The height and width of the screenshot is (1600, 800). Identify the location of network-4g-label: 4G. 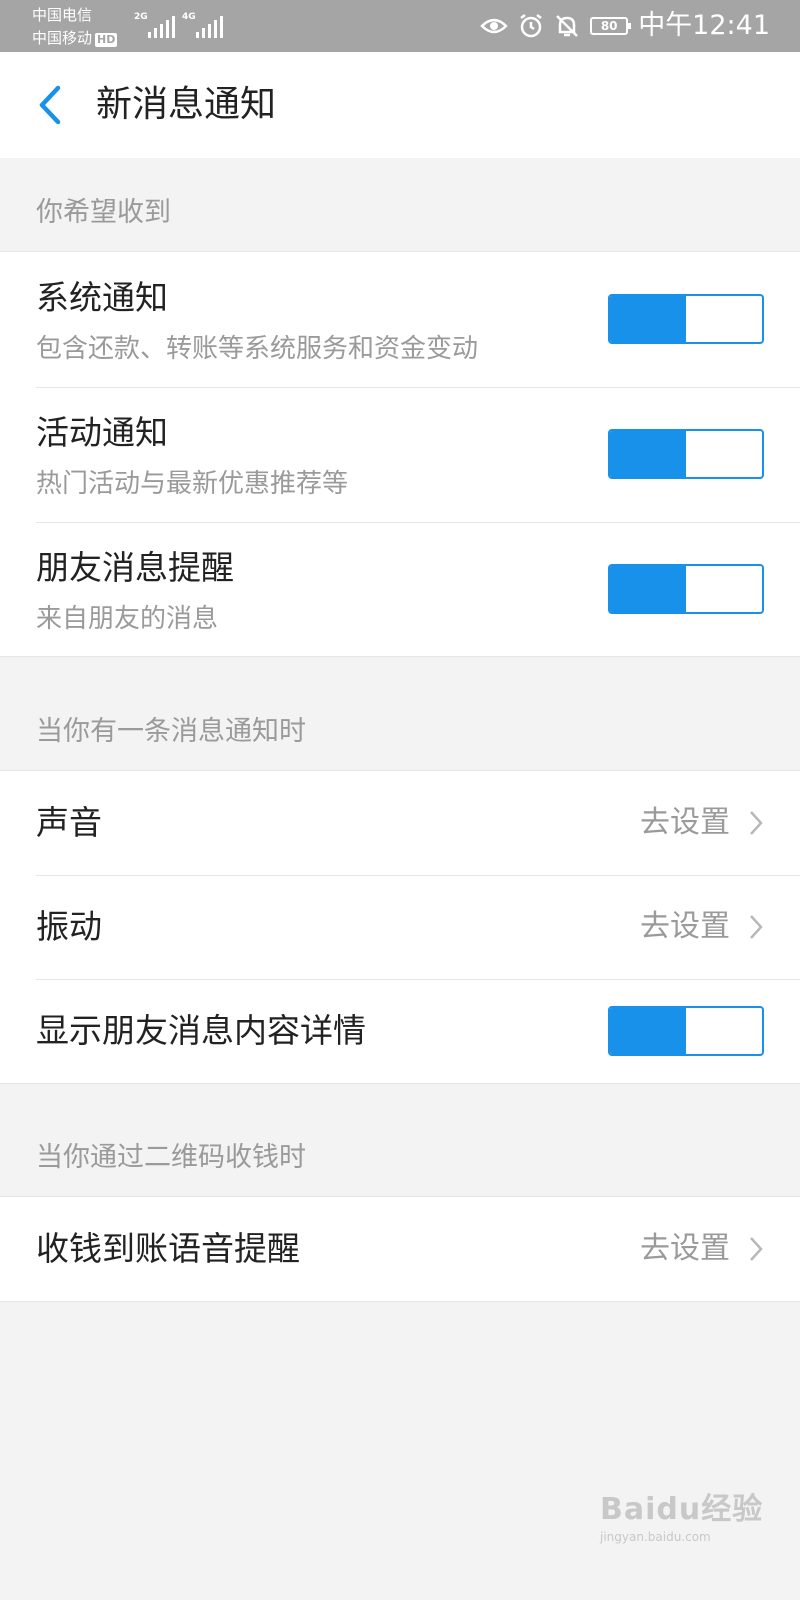
(189, 17).